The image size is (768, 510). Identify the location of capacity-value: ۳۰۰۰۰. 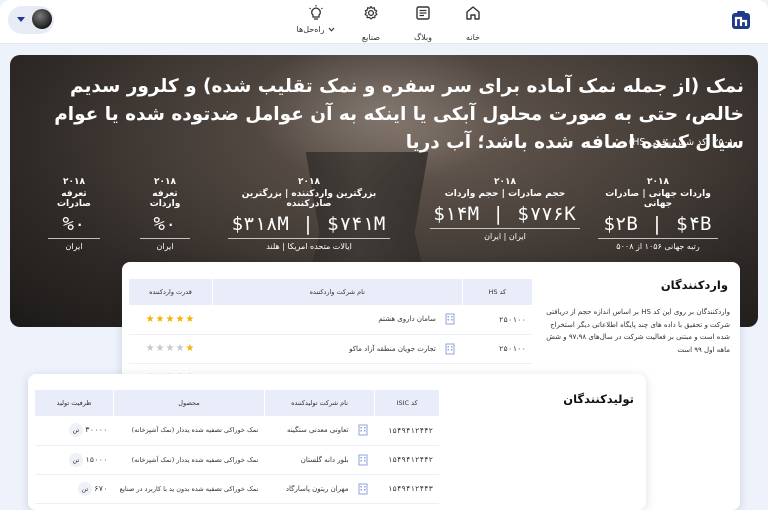
(96, 430).